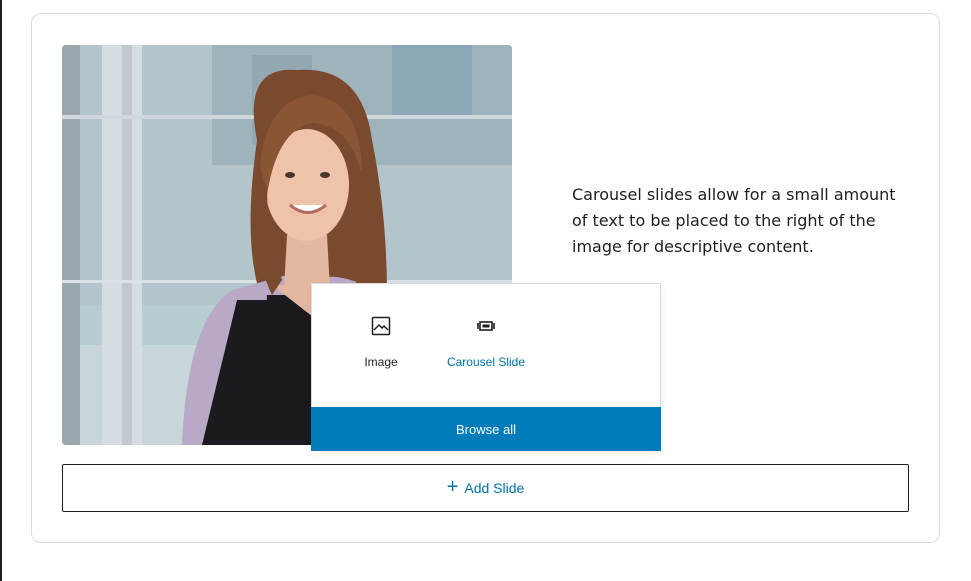  I want to click on add-slide-button: + Add Slide, so click(485, 488).